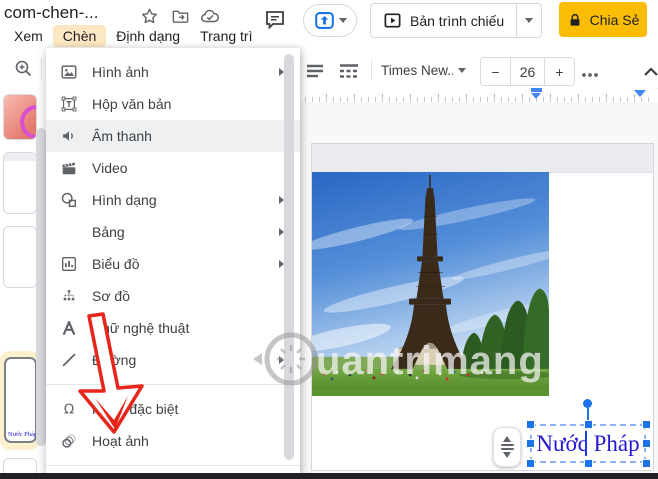  I want to click on text-cursor, so click(586, 443).